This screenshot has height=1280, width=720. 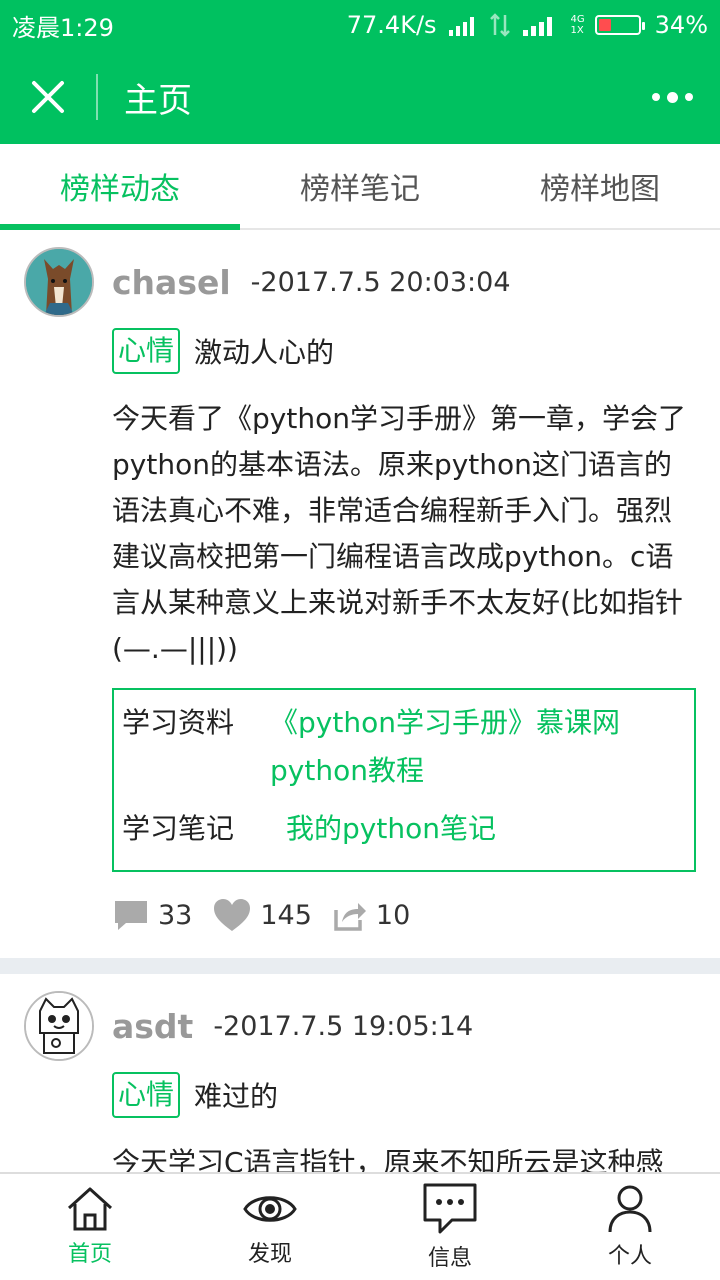 I want to click on username: asdt, so click(x=152, y=1026).